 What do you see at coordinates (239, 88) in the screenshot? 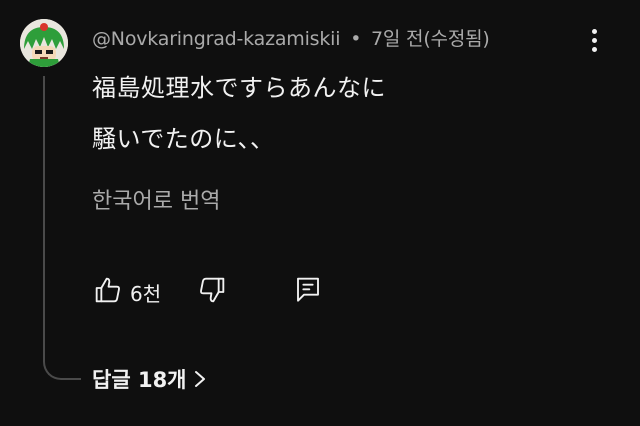
I see `comment-text-line: 福島処理水ですらあんなに` at bounding box center [239, 88].